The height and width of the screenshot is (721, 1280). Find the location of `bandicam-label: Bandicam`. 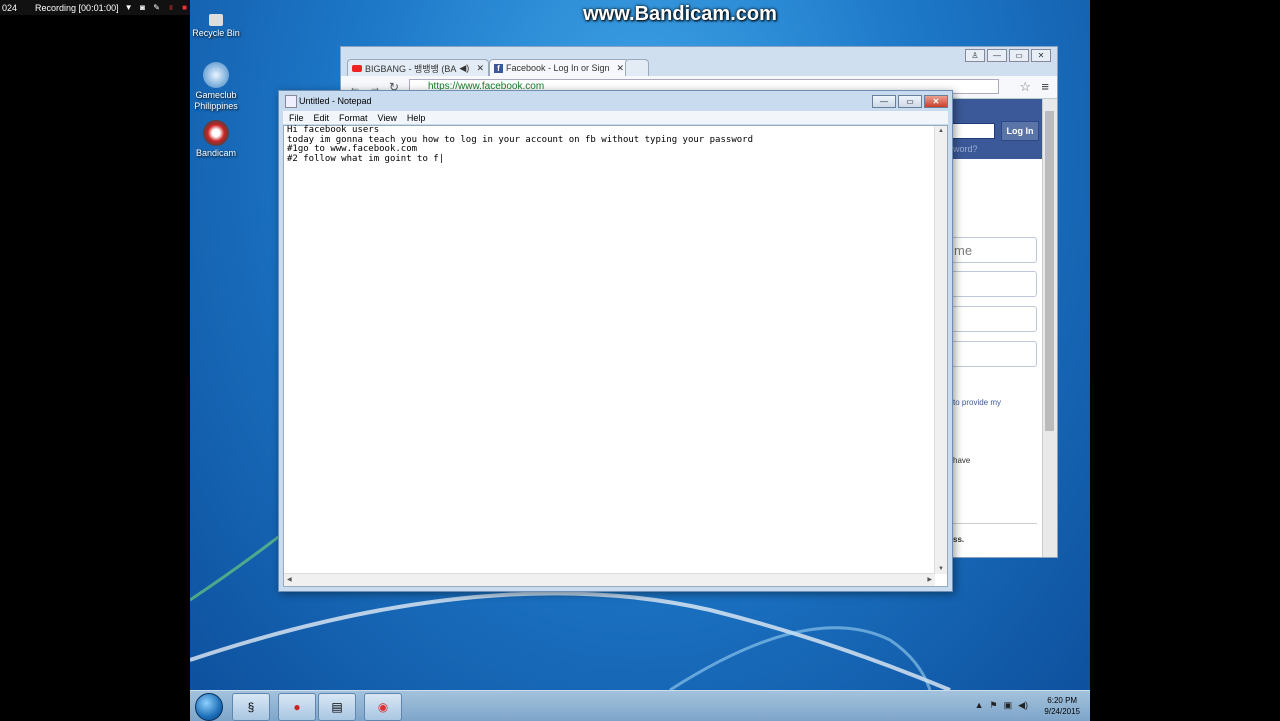

bandicam-label: Bandicam is located at coordinates (216, 153).